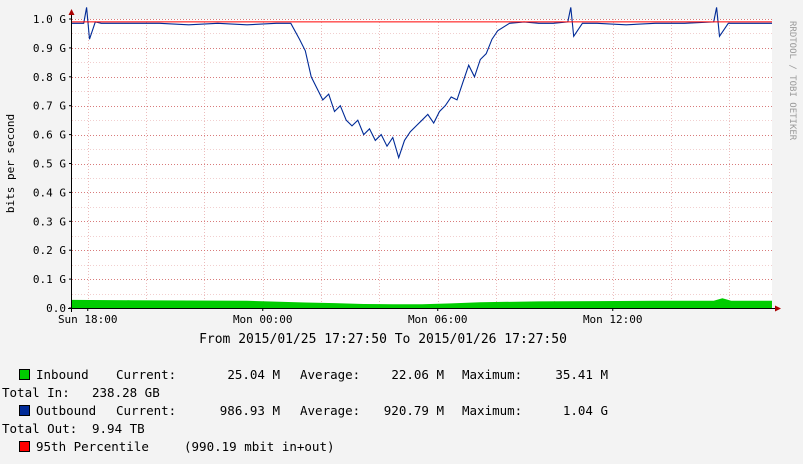 The image size is (803, 464). Describe the element at coordinates (792, 81) in the screenshot. I see `watermark: RRDTOOL / TOBI OETIKER` at that location.